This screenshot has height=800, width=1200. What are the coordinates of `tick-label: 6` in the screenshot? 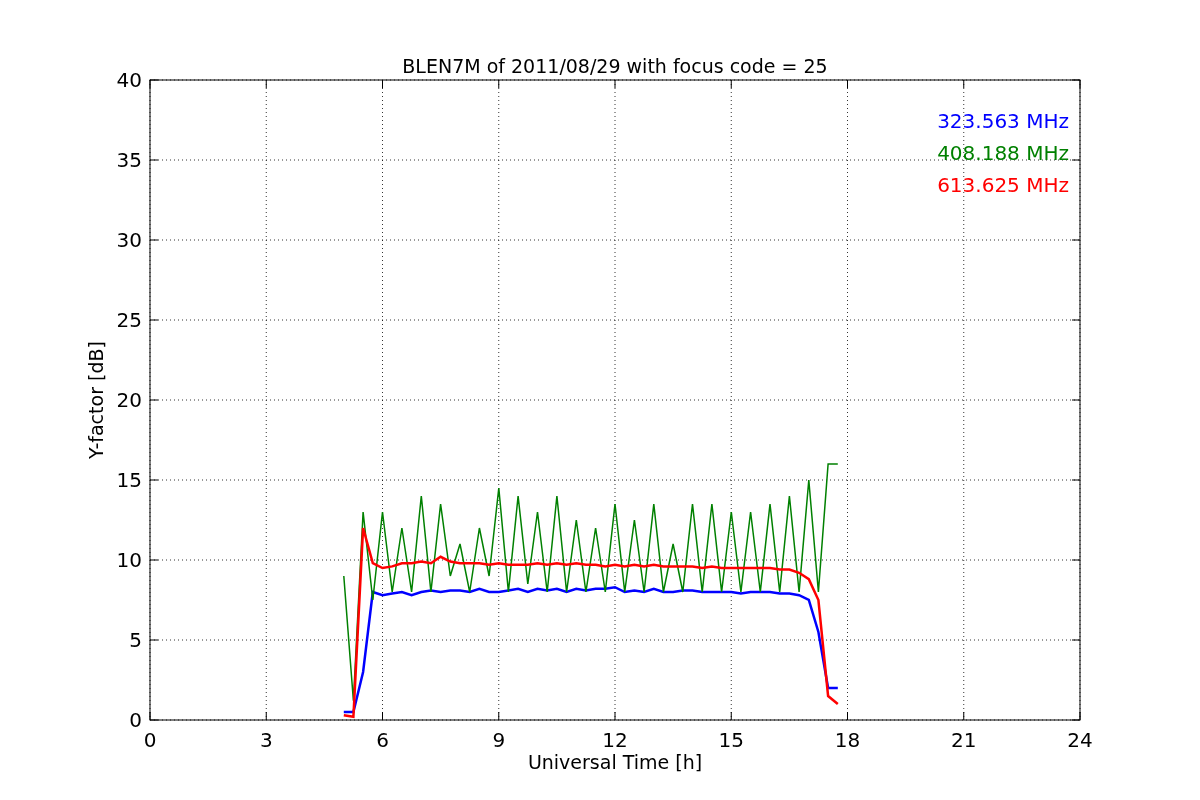 It's located at (382, 740).